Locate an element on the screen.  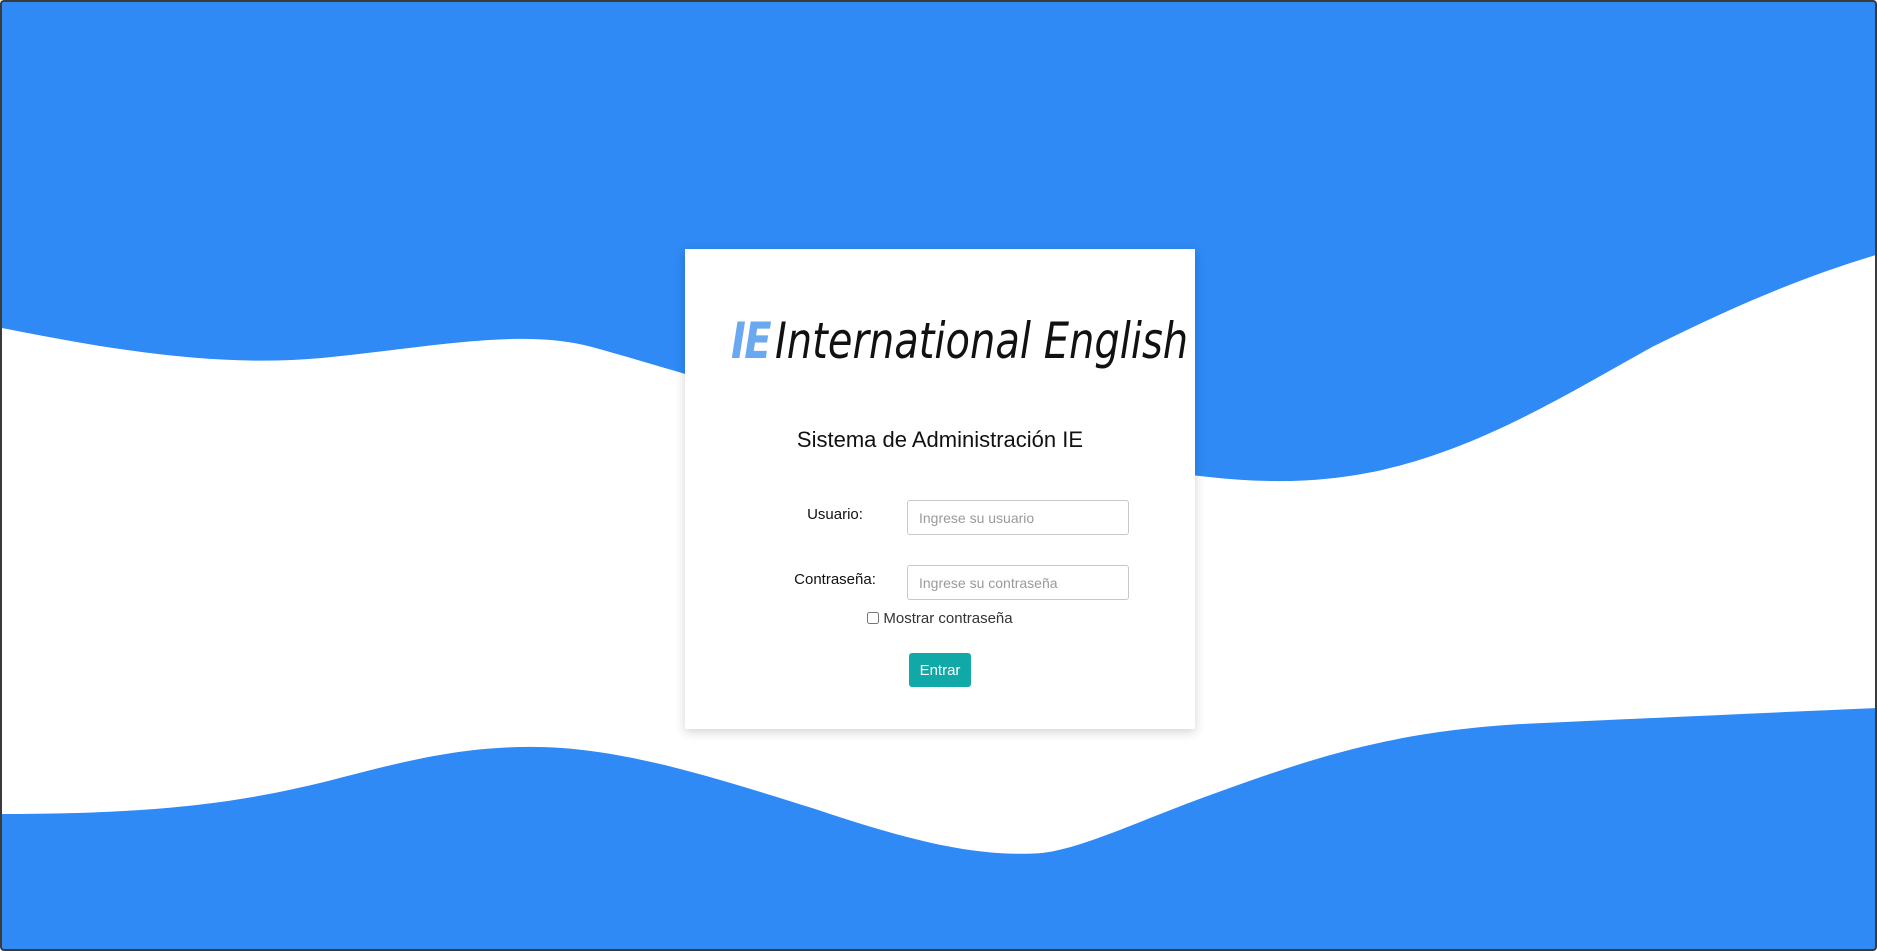
username-row: Usuario: is located at coordinates (940, 518).